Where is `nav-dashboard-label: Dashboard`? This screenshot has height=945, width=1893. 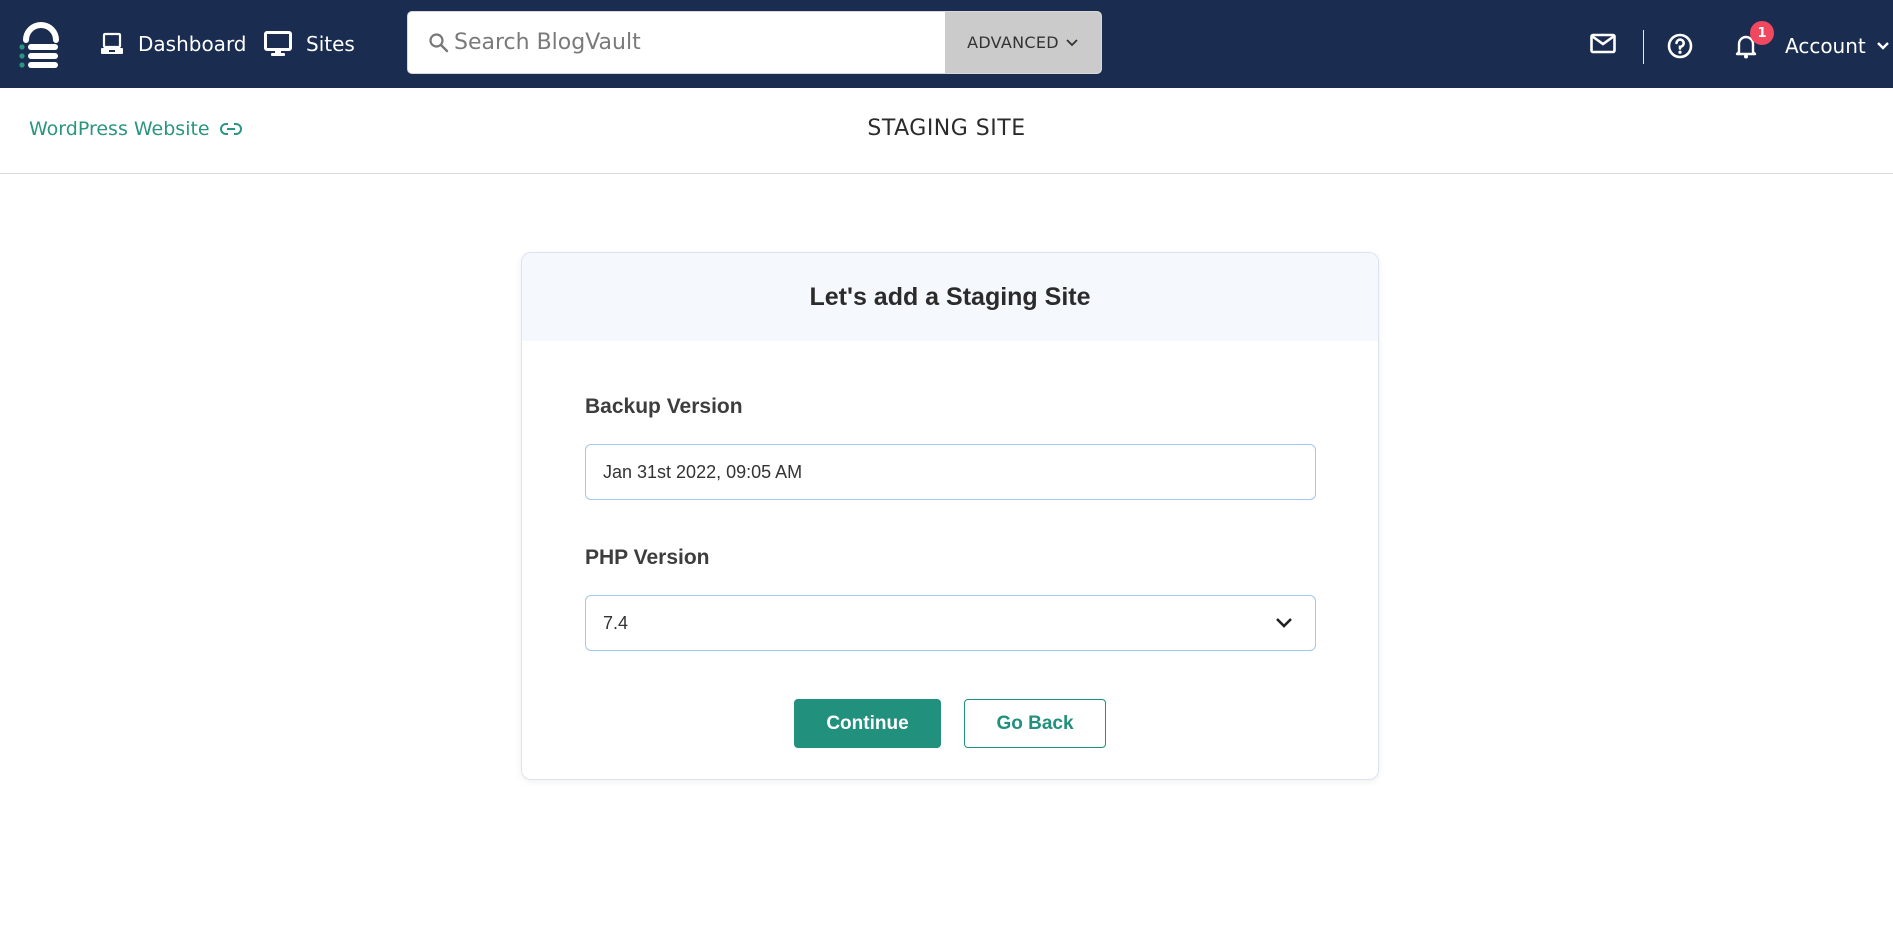 nav-dashboard-label: Dashboard is located at coordinates (192, 44).